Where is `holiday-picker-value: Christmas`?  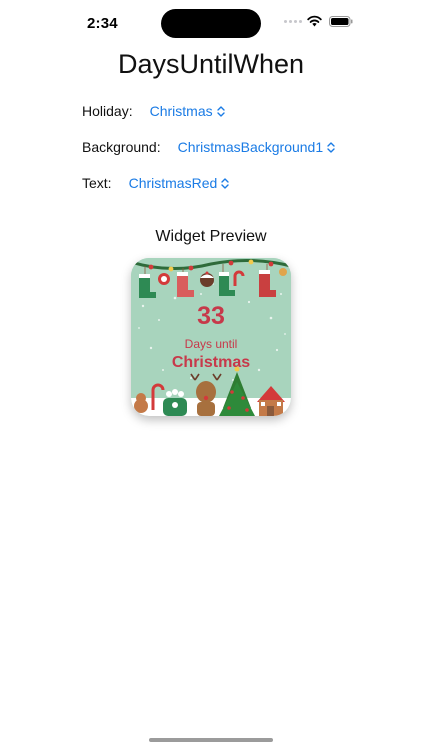
holiday-picker-value: Christmas is located at coordinates (181, 111).